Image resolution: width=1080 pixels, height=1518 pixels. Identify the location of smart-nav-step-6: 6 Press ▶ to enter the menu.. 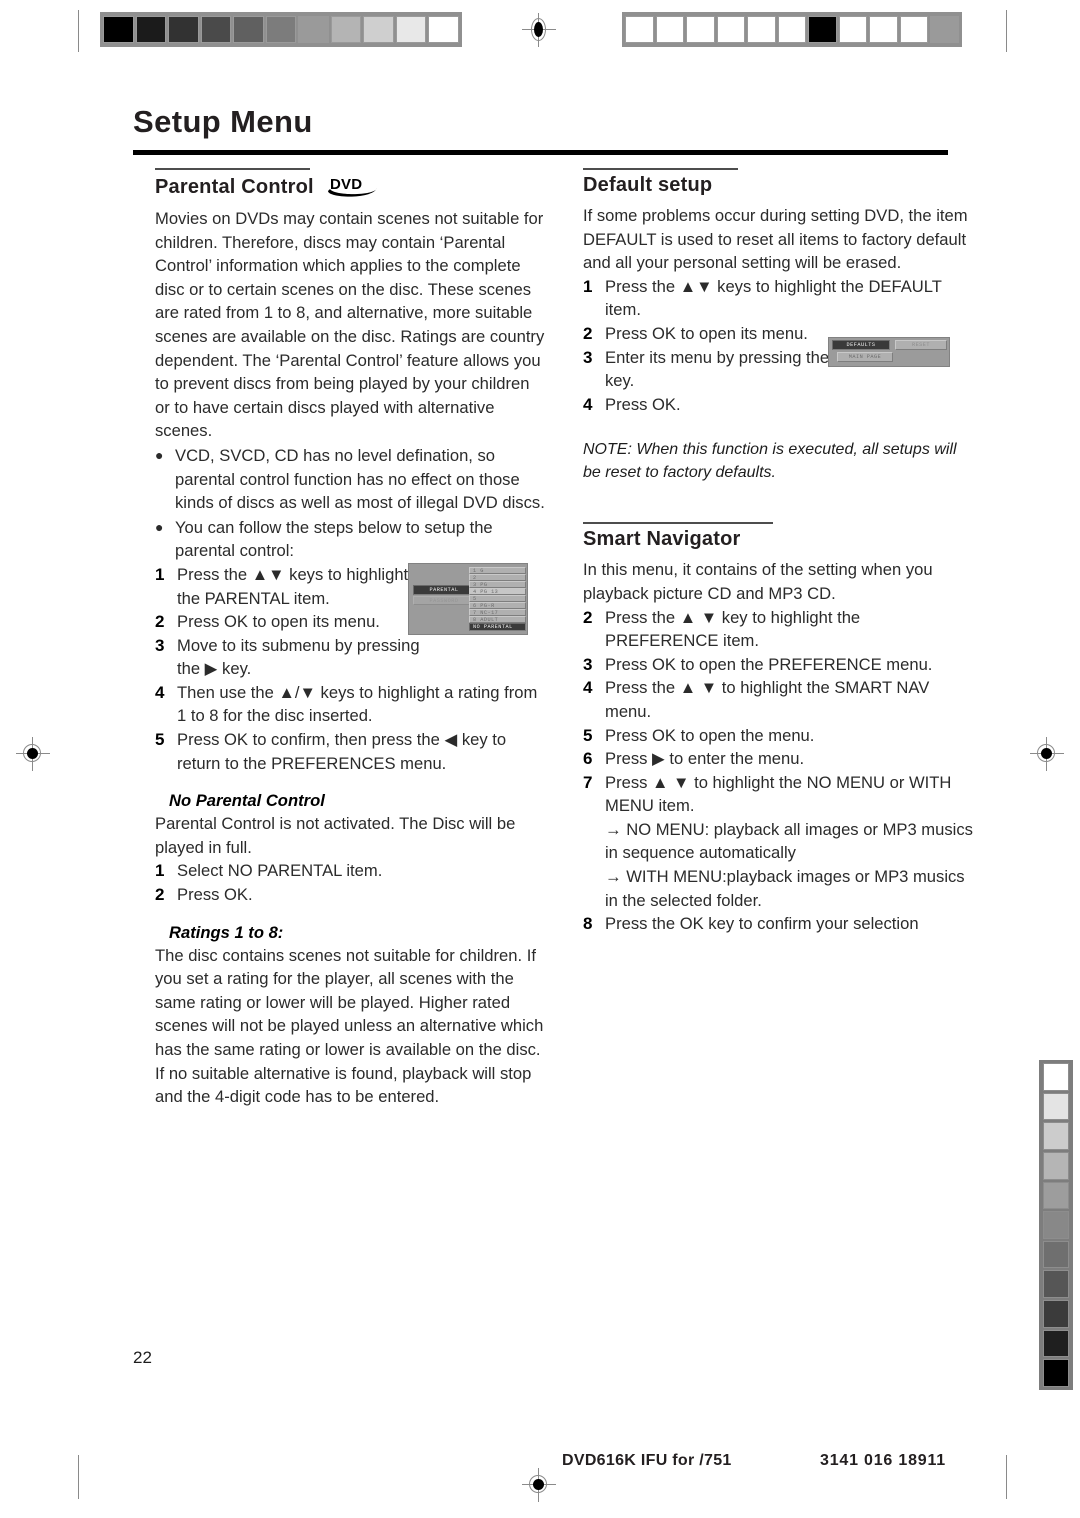
(778, 759).